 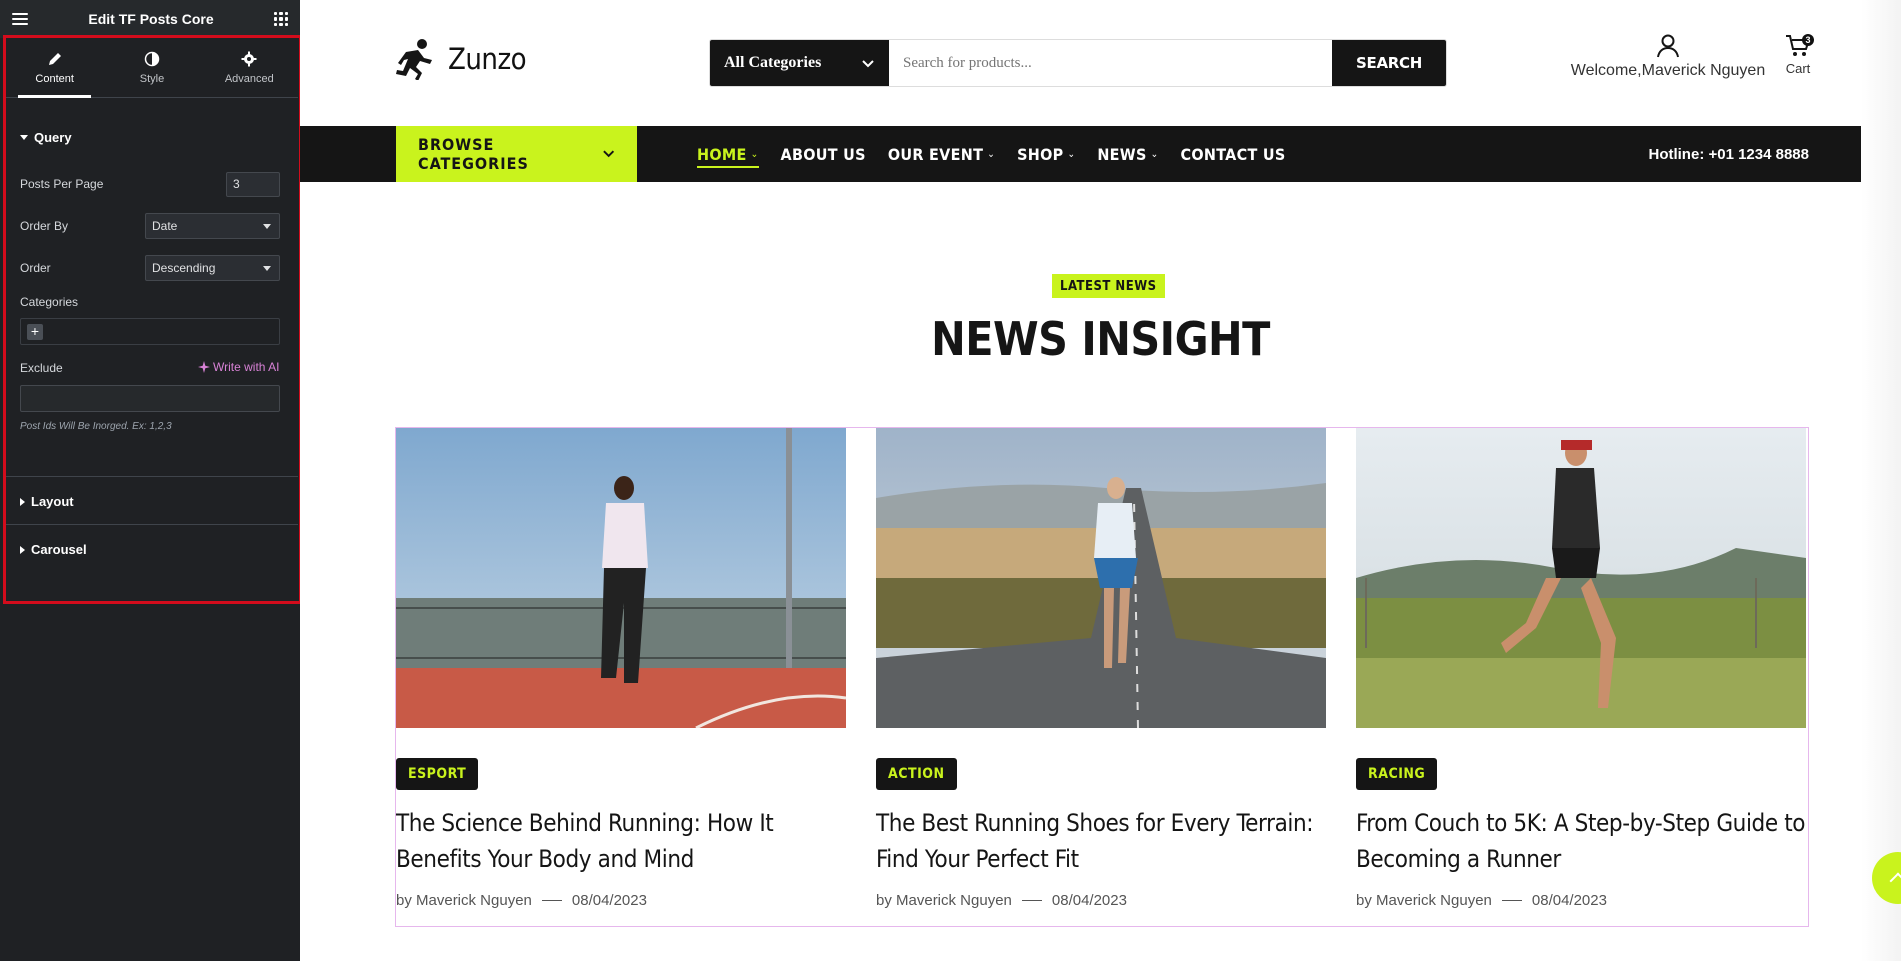 I want to click on post-category-badge: ESPORT, so click(x=437, y=774).